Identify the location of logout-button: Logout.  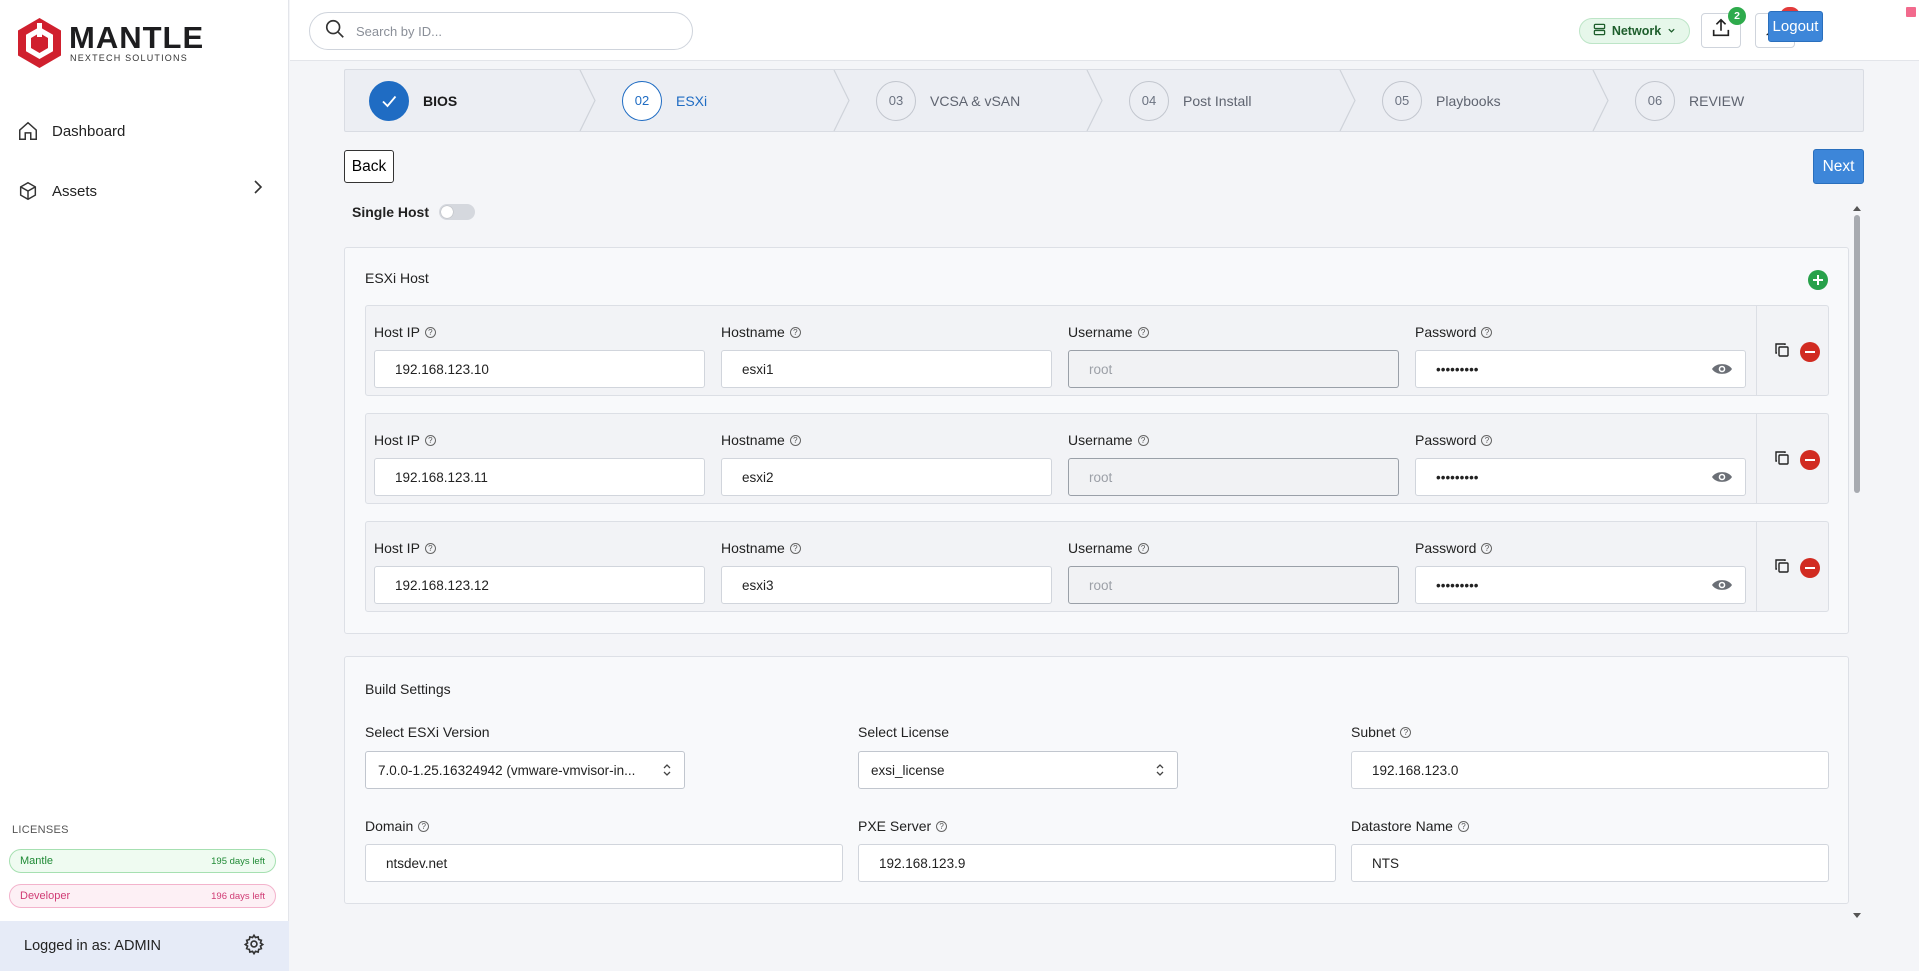
(1795, 26).